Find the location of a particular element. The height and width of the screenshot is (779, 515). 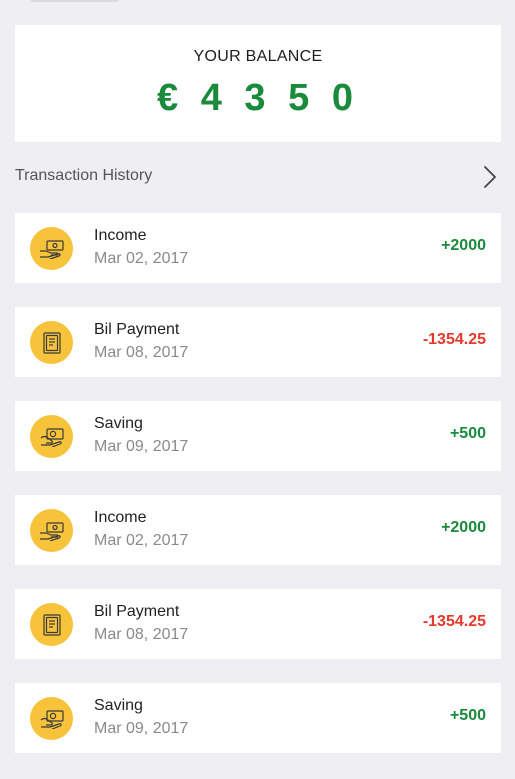

balance-card: YOUR BALANCE € 4 3 5 0 is located at coordinates (258, 83).